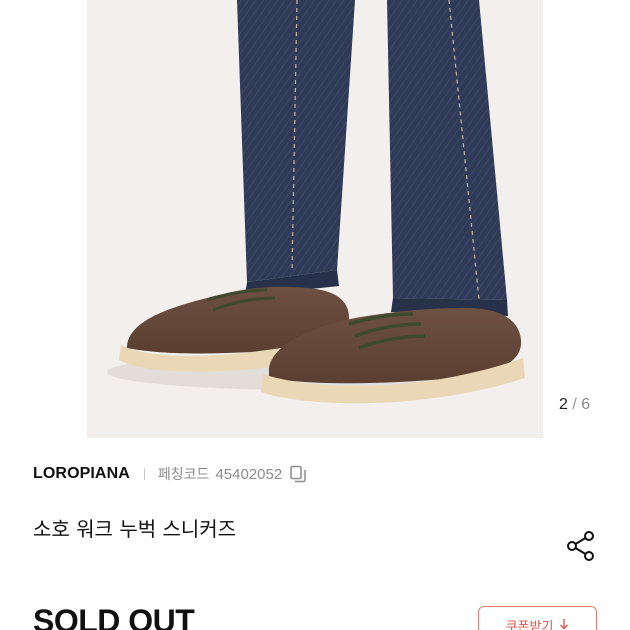  What do you see at coordinates (529, 624) in the screenshot?
I see `coupon-button-label: 쿠폰받기` at bounding box center [529, 624].